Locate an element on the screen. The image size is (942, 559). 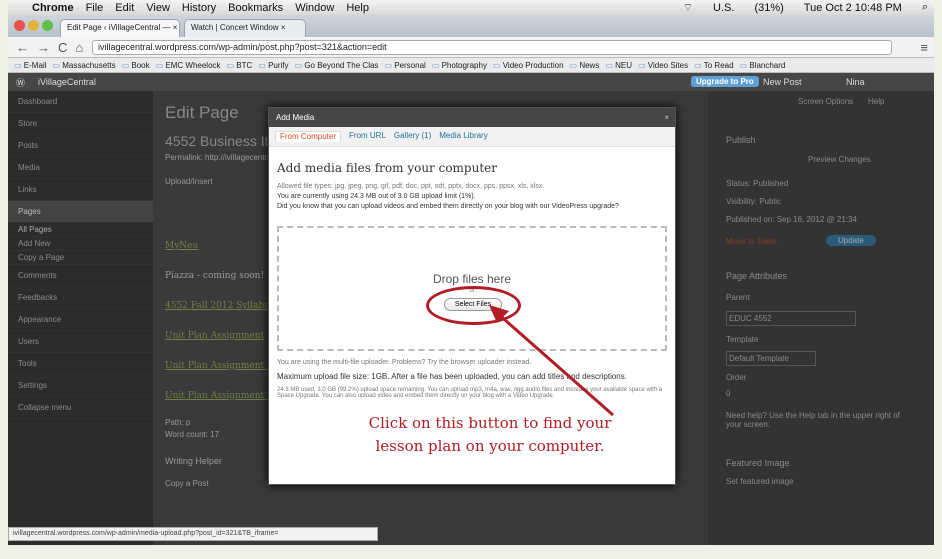
parent-select: EDUC 4552 is located at coordinates (791, 318).